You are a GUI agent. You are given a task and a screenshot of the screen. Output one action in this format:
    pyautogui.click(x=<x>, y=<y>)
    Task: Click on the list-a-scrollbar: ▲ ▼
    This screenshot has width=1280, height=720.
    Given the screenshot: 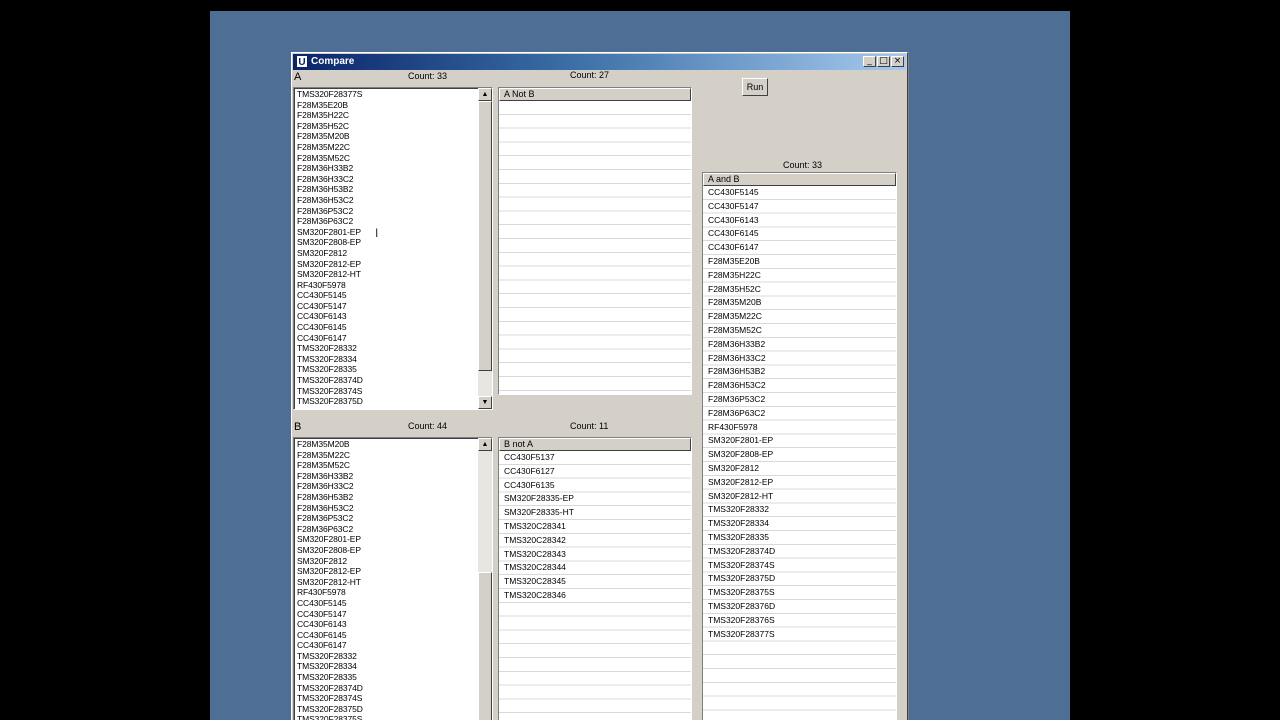 What is the action you would take?
    pyautogui.click(x=485, y=248)
    